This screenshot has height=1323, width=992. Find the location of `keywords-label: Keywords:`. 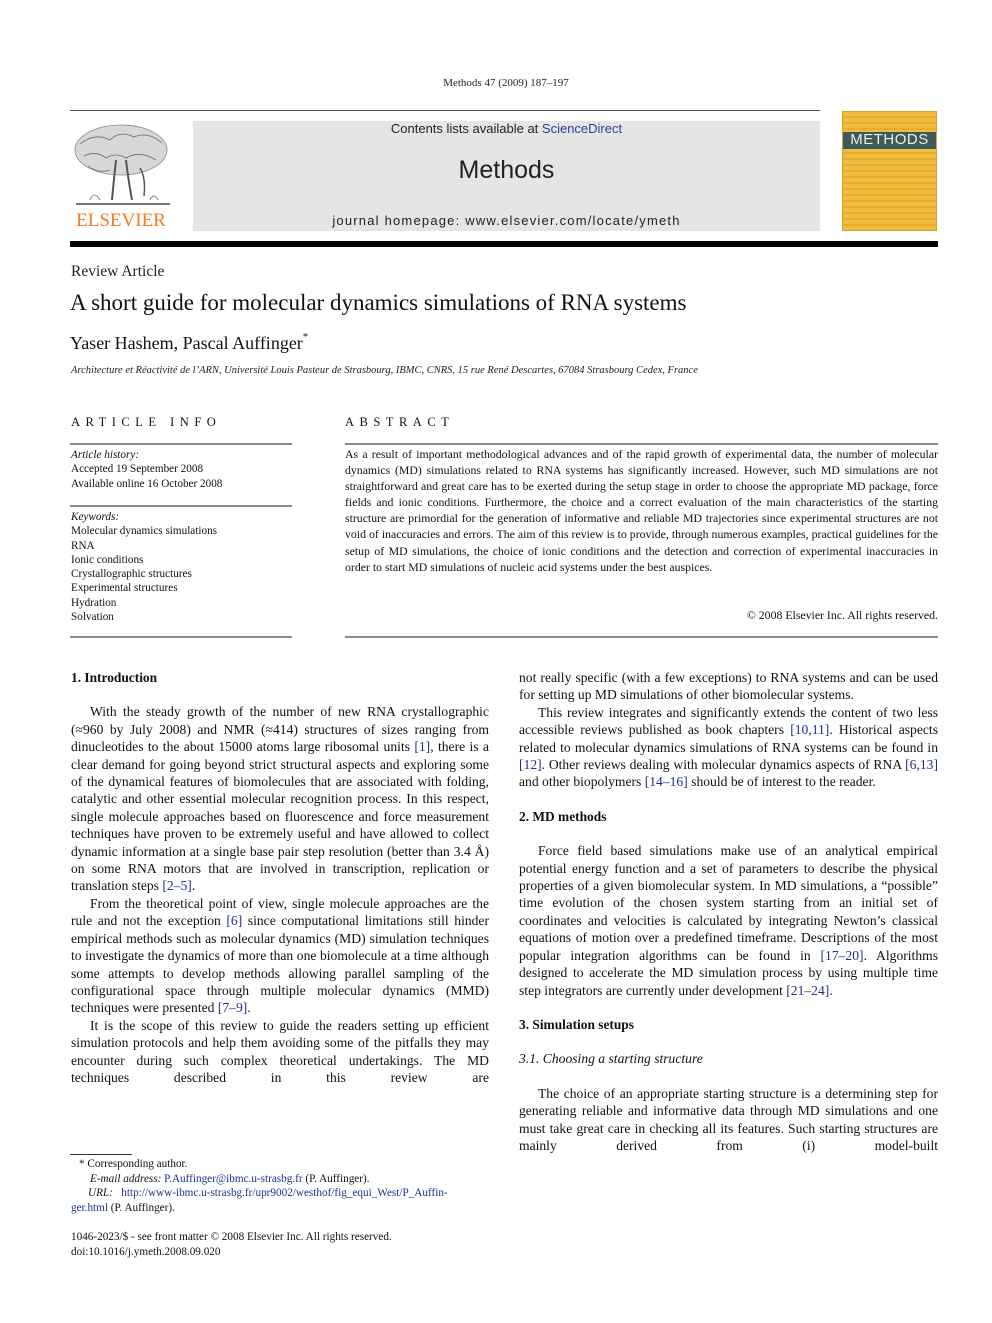

keywords-label: Keywords: is located at coordinates (95, 517).